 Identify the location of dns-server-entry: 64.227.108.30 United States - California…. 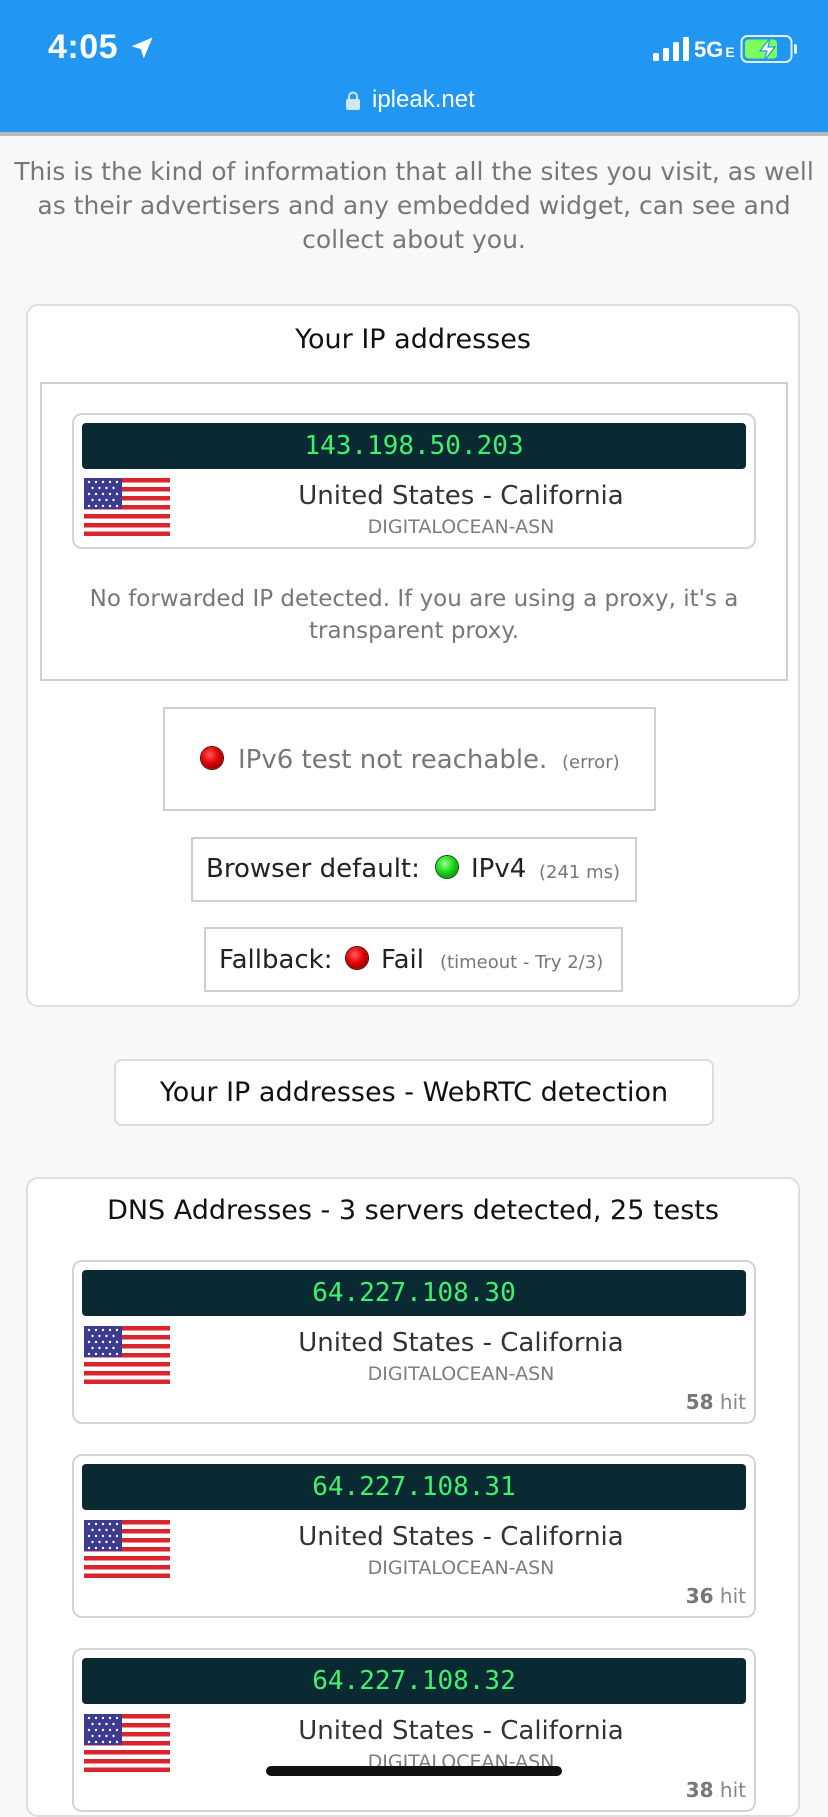
(414, 1342).